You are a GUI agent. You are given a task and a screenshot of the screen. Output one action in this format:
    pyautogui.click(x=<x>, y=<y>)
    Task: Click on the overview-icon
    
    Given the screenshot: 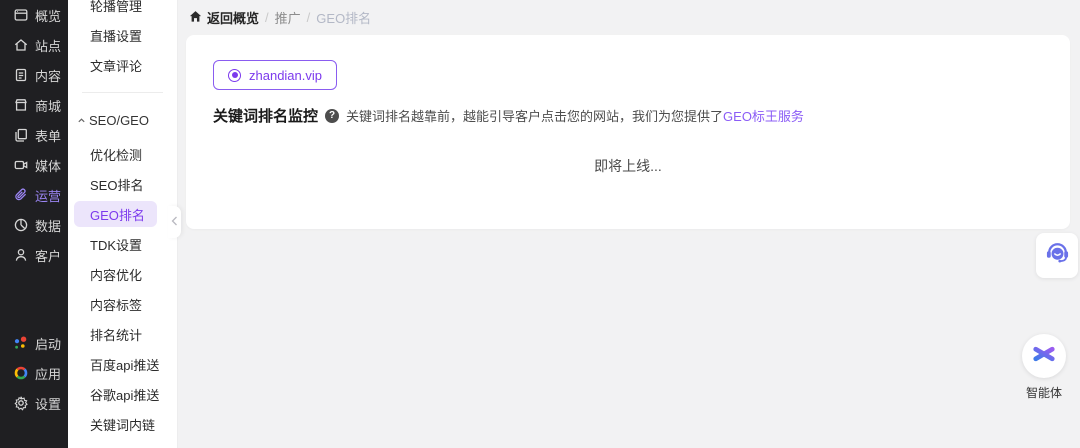 What is the action you would take?
    pyautogui.click(x=21, y=15)
    